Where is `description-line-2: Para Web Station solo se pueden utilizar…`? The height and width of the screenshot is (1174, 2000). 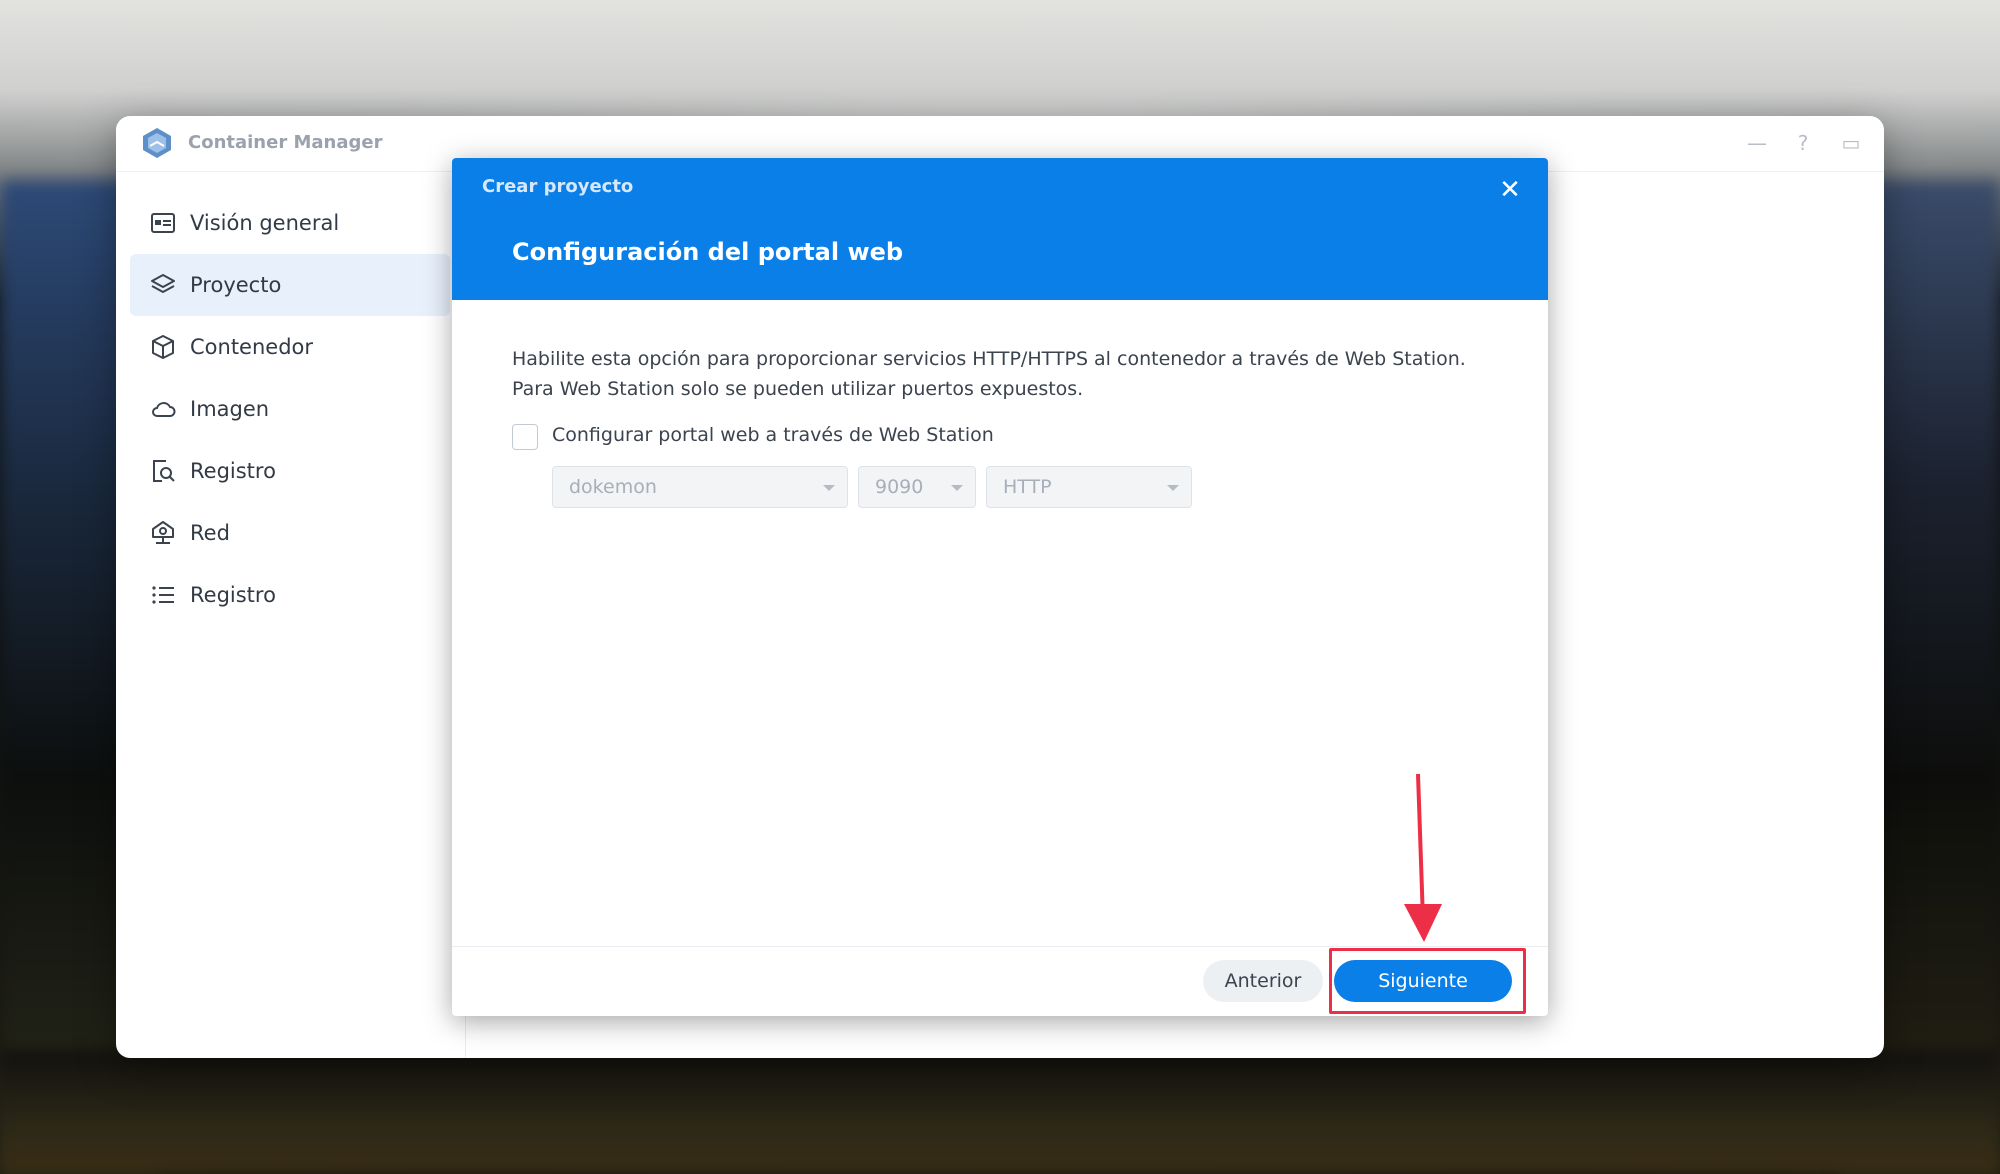
description-line-2: Para Web Station solo se pueden utilizar… is located at coordinates (798, 389).